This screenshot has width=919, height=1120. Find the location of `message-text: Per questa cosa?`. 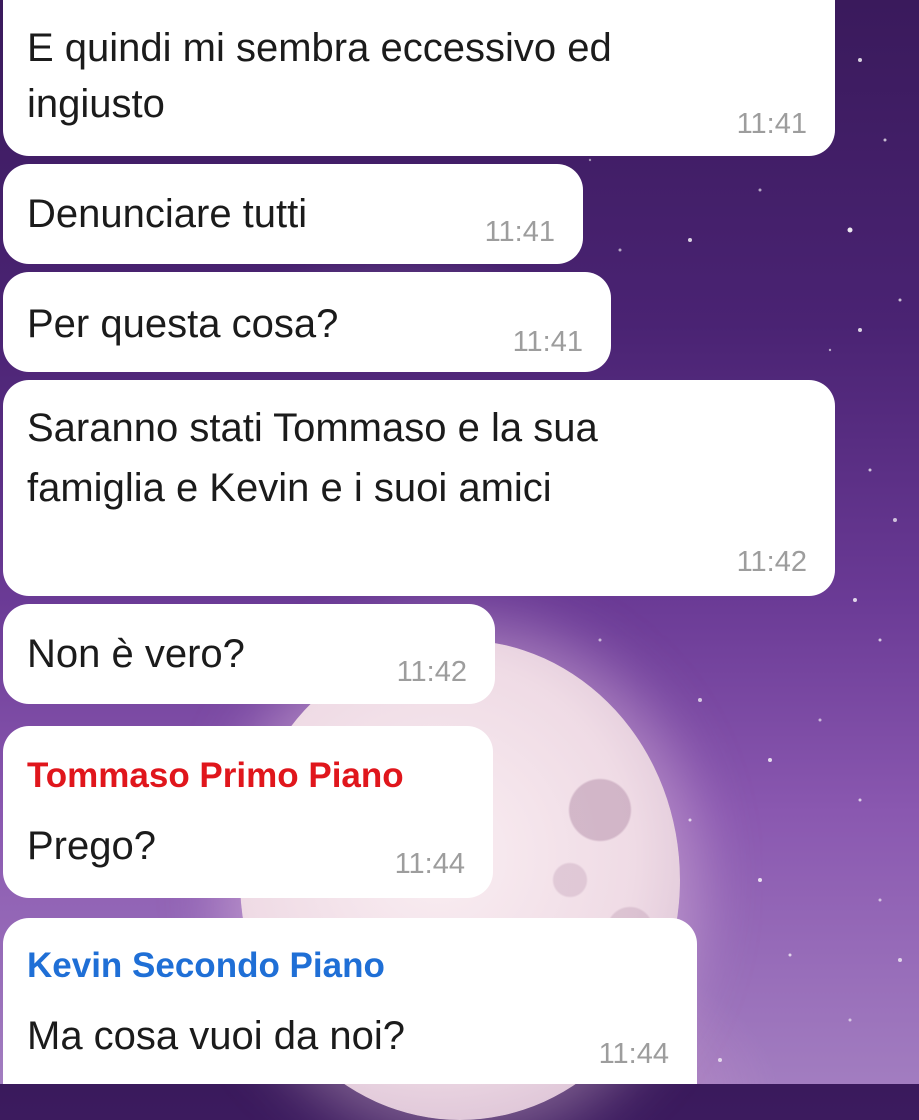

message-text: Per questa cosa? is located at coordinates (183, 324).